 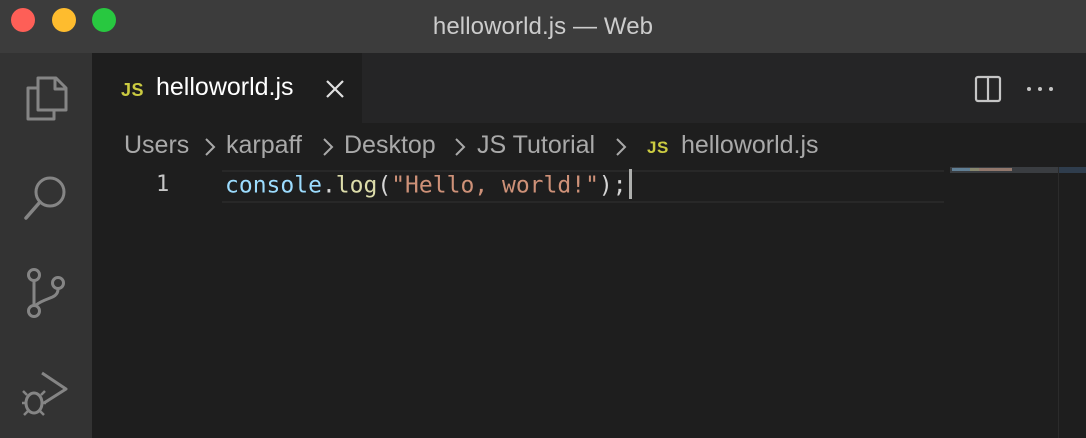 I want to click on code-line: console.log("Hello, world!");, so click(x=428, y=185).